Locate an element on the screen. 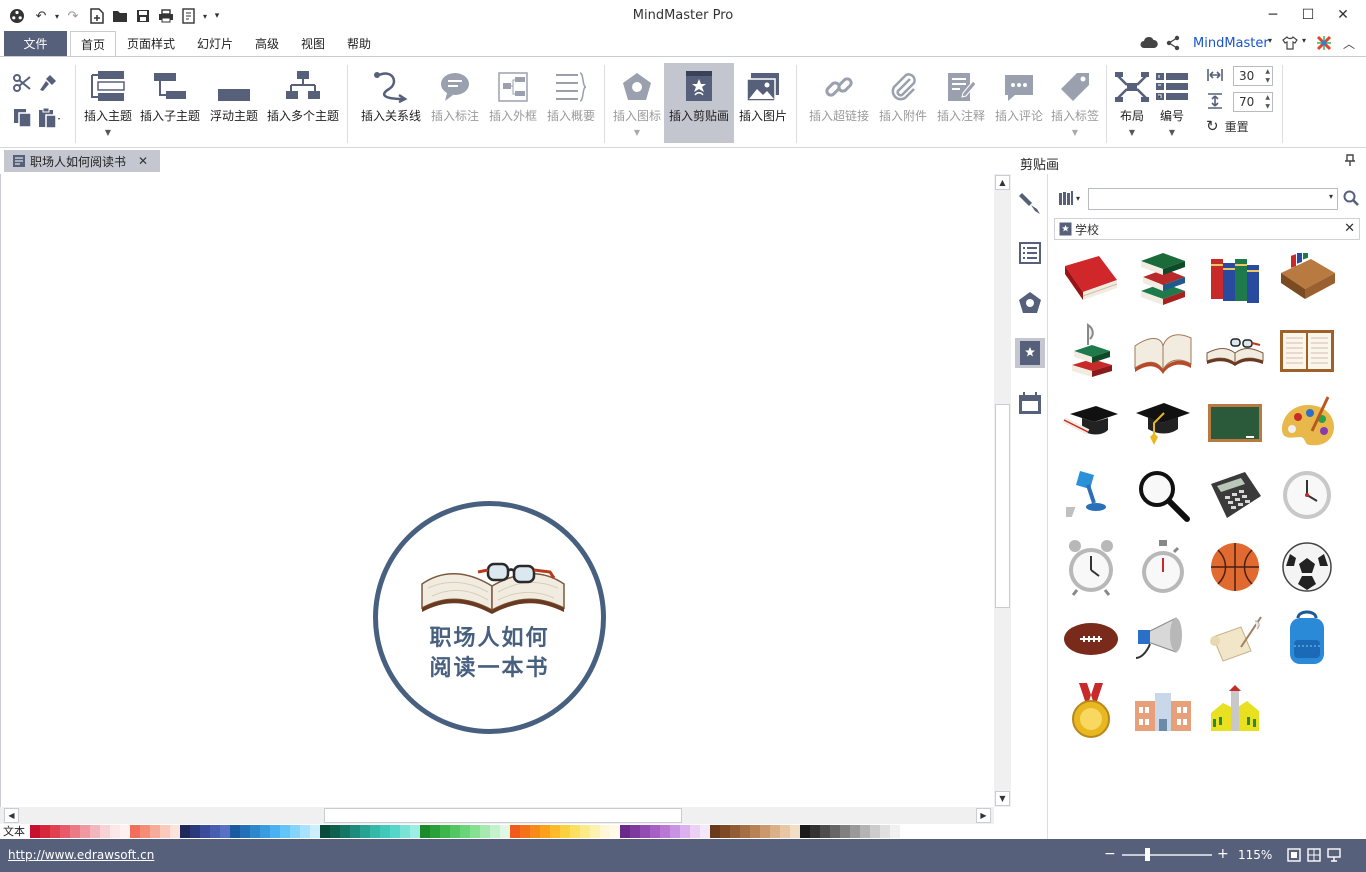 The image size is (1366, 872). tab-page-style: 页面样式 is located at coordinates (151, 43).